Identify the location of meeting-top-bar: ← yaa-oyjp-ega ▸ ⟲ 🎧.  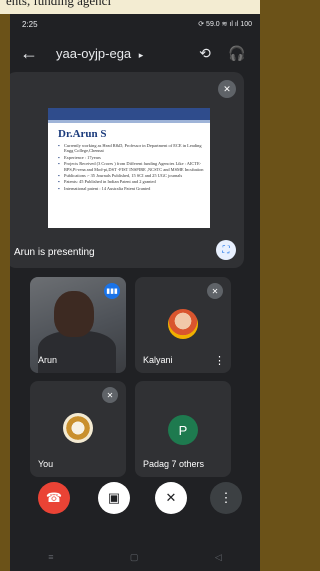
(135, 53).